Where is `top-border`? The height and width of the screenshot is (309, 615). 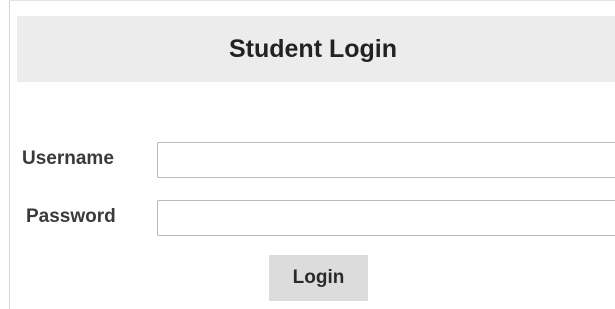 top-border is located at coordinates (312, 0).